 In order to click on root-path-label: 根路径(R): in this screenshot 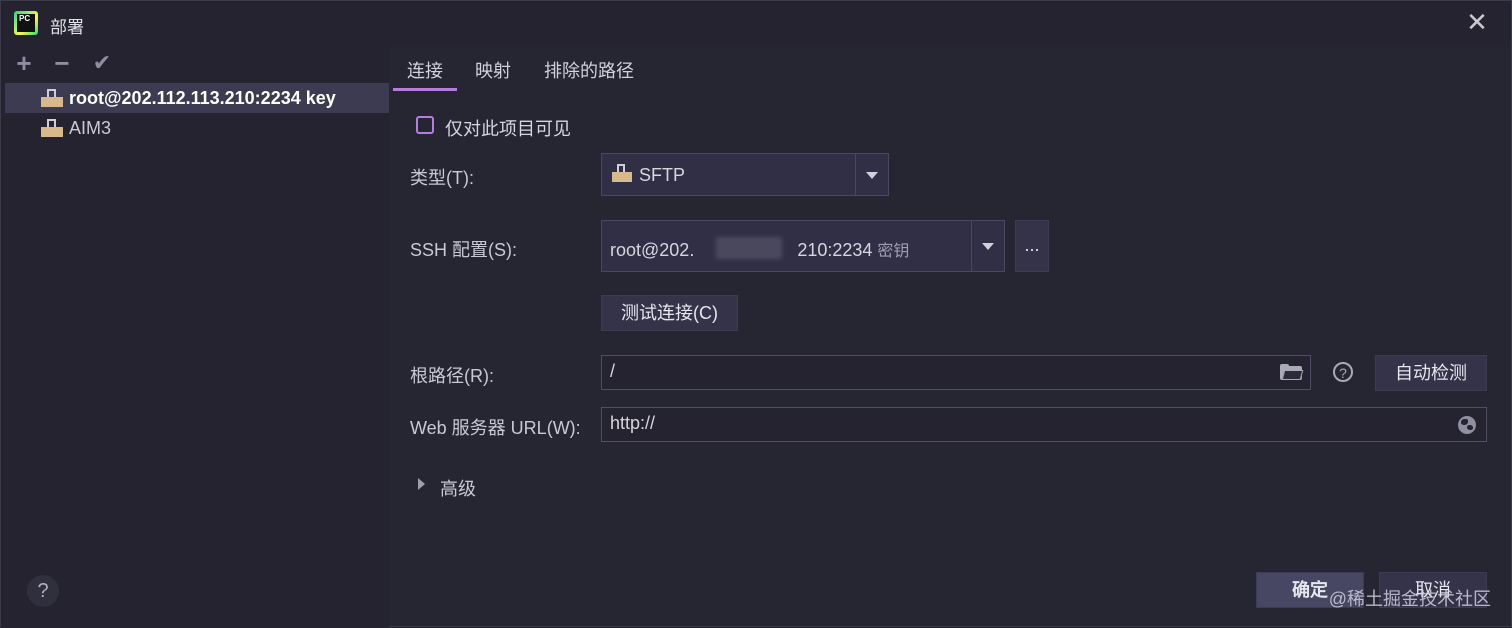, I will do `click(452, 376)`.